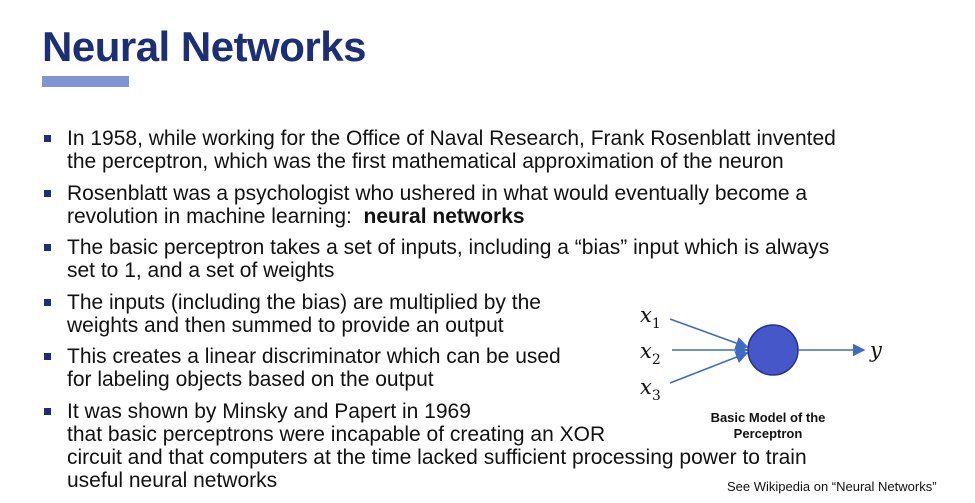 The width and height of the screenshot is (975, 503). What do you see at coordinates (773, 350) in the screenshot?
I see `perceptron-node` at bounding box center [773, 350].